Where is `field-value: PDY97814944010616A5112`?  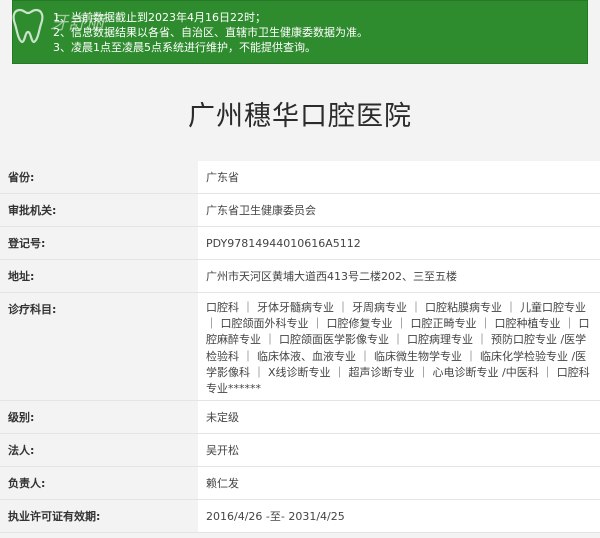
field-value: PDY97814944010616A5112 is located at coordinates (399, 243).